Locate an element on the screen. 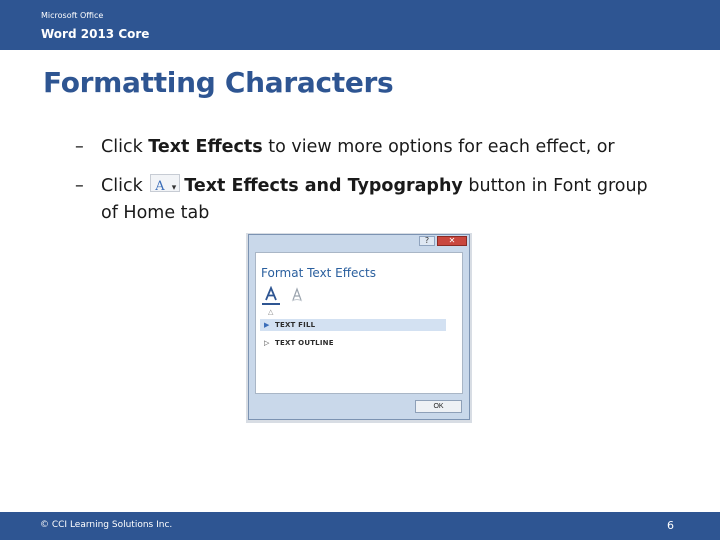 This screenshot has height=540, width=720. text-effects-tab-icon is located at coordinates (297, 294).